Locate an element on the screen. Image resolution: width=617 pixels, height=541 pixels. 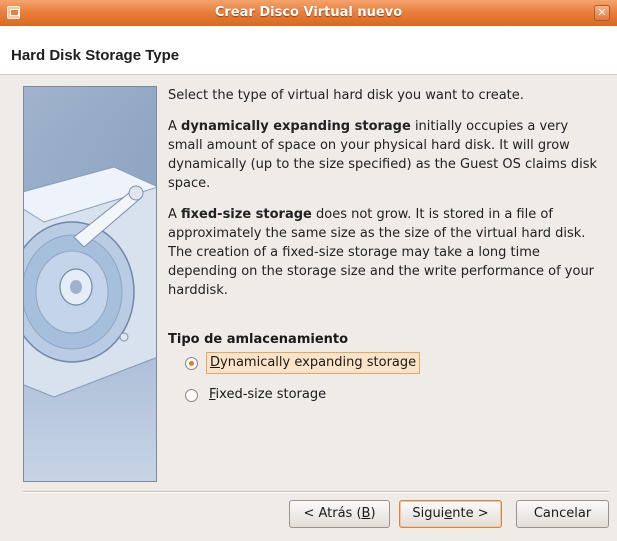
window-title: Crear Disco Virtual nuevo is located at coordinates (308, 12).